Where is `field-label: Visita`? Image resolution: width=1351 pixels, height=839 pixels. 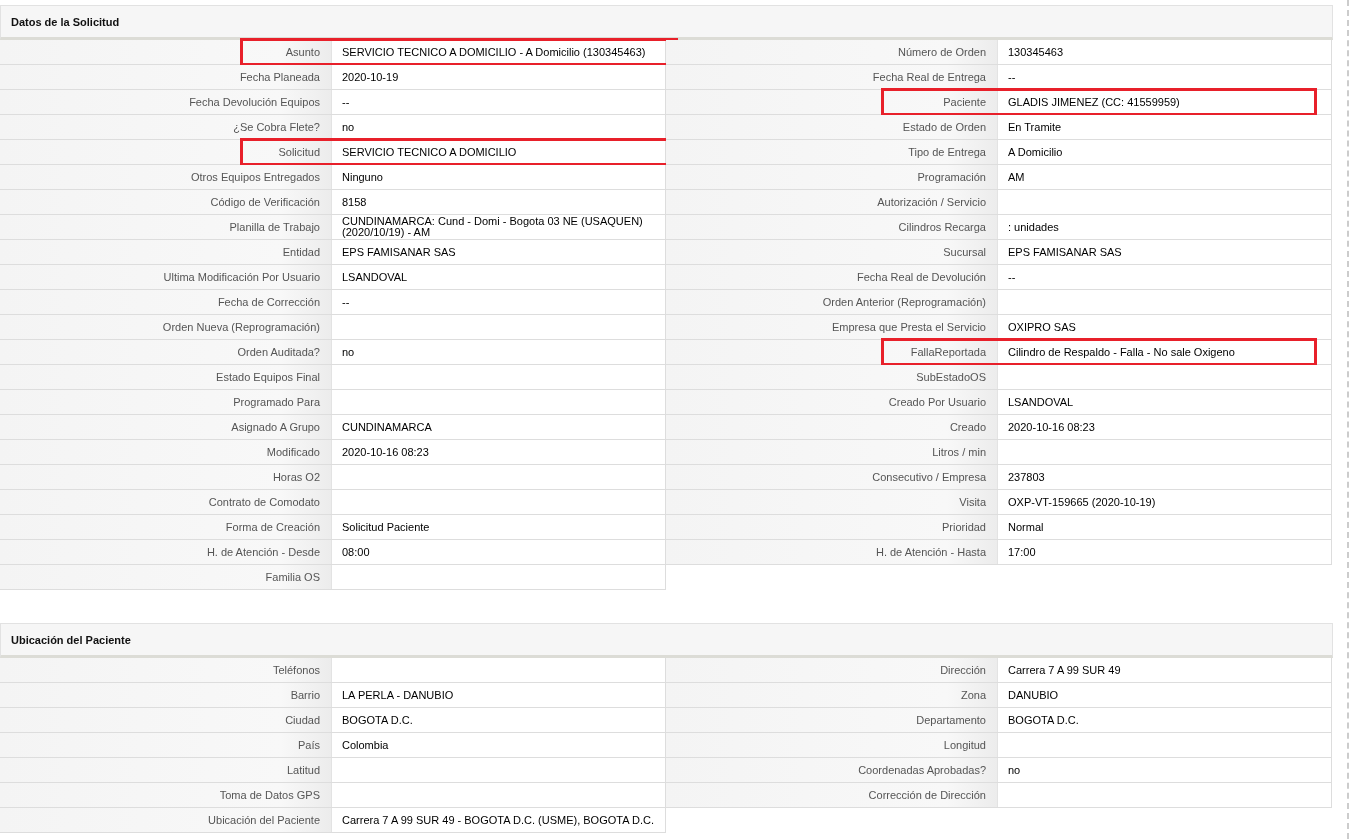
field-label: Visita is located at coordinates (972, 502).